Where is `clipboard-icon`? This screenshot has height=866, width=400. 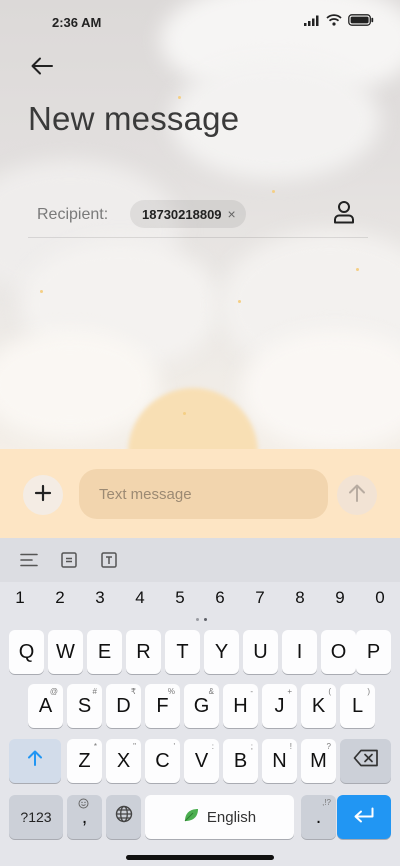 clipboard-icon is located at coordinates (69, 560).